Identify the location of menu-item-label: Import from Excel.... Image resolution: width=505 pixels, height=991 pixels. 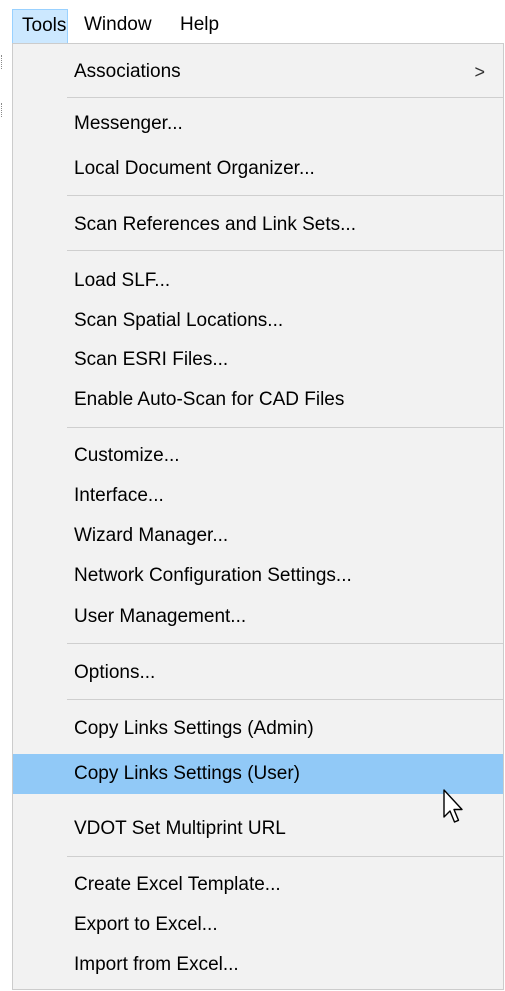
(156, 964).